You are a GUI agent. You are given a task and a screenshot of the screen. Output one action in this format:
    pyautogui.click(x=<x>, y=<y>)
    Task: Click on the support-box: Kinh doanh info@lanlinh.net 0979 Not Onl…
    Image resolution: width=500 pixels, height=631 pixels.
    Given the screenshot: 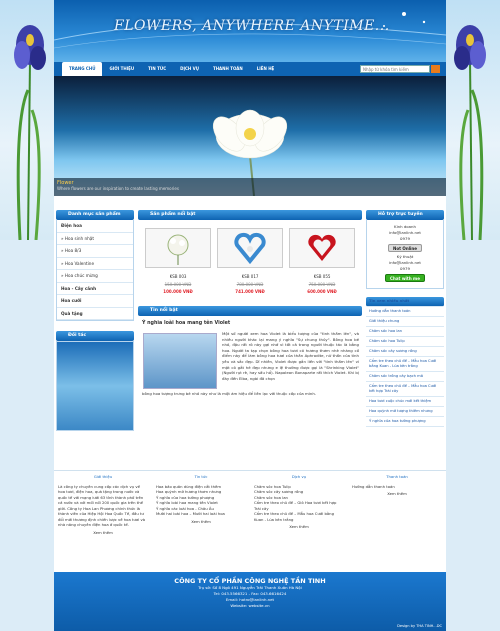 What is the action you would take?
    pyautogui.click(x=405, y=254)
    